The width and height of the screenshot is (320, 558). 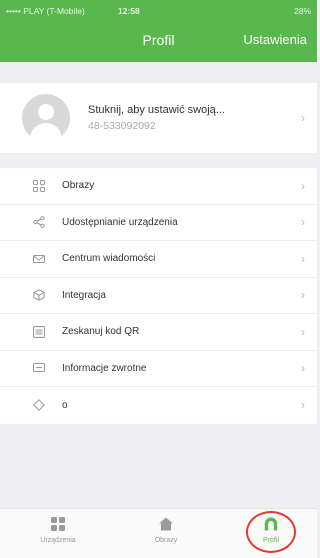 I want to click on menu-item-label: Integracja, so click(x=84, y=295).